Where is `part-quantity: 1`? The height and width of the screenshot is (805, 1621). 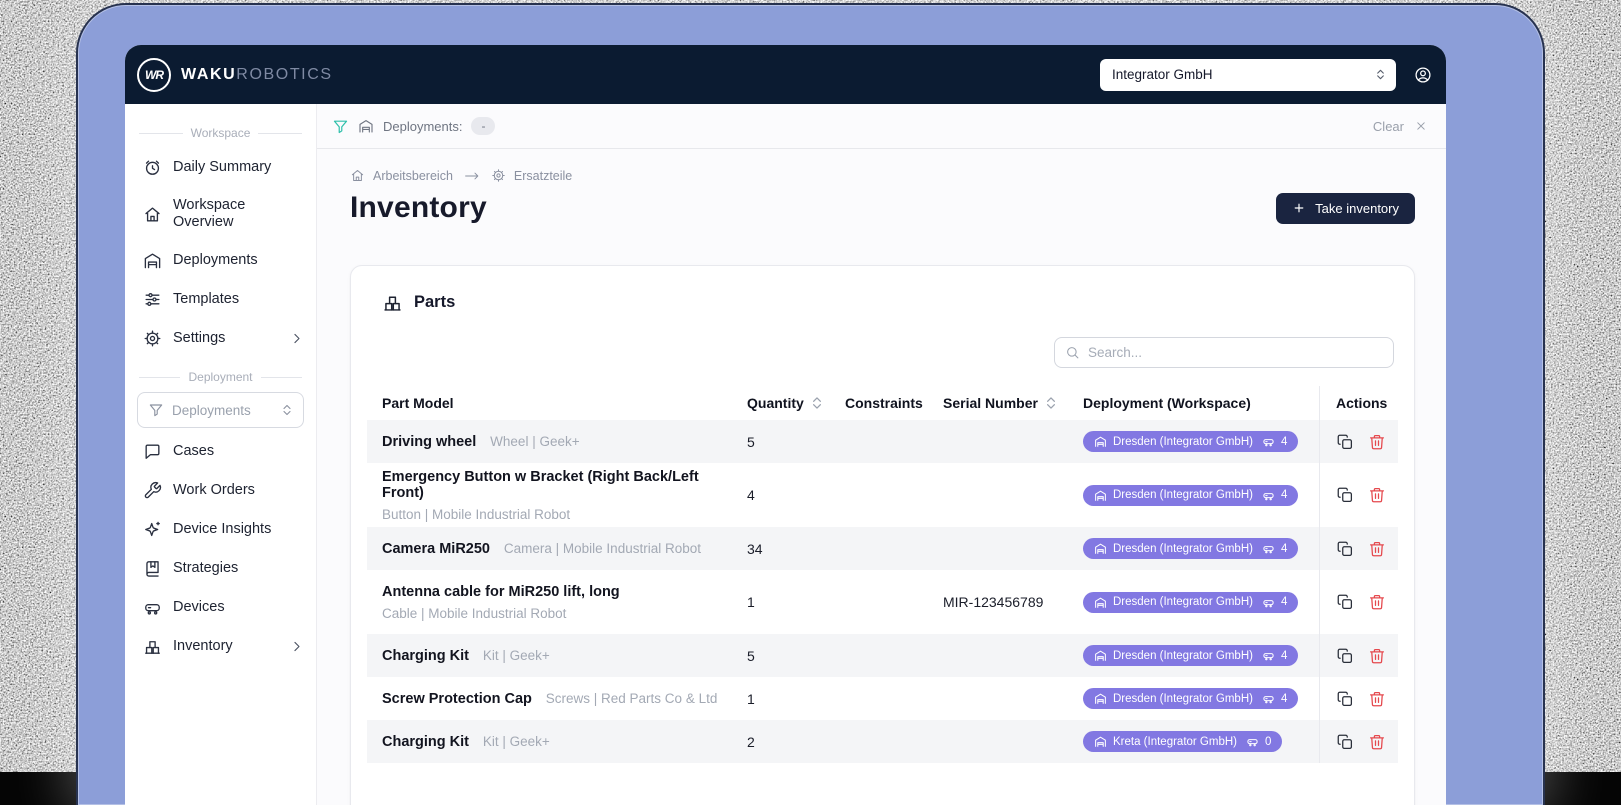 part-quantity: 1 is located at coordinates (751, 602).